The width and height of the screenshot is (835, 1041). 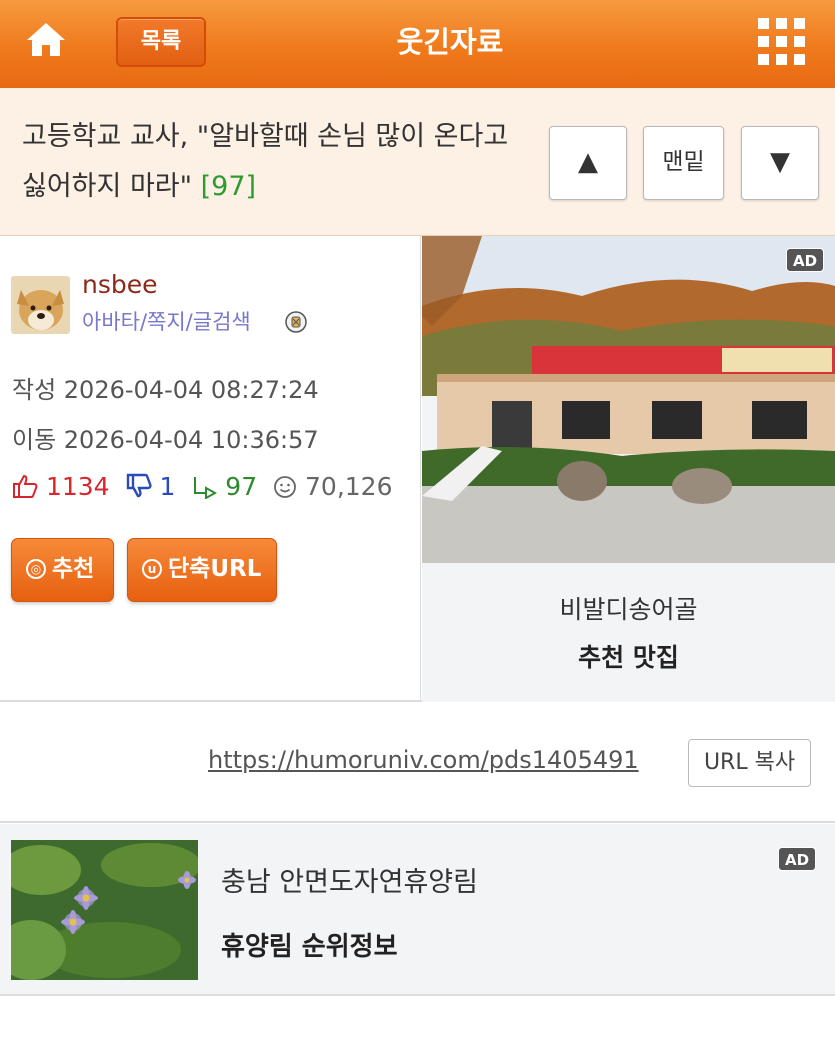 I want to click on author-name: nsbee, so click(x=120, y=284).